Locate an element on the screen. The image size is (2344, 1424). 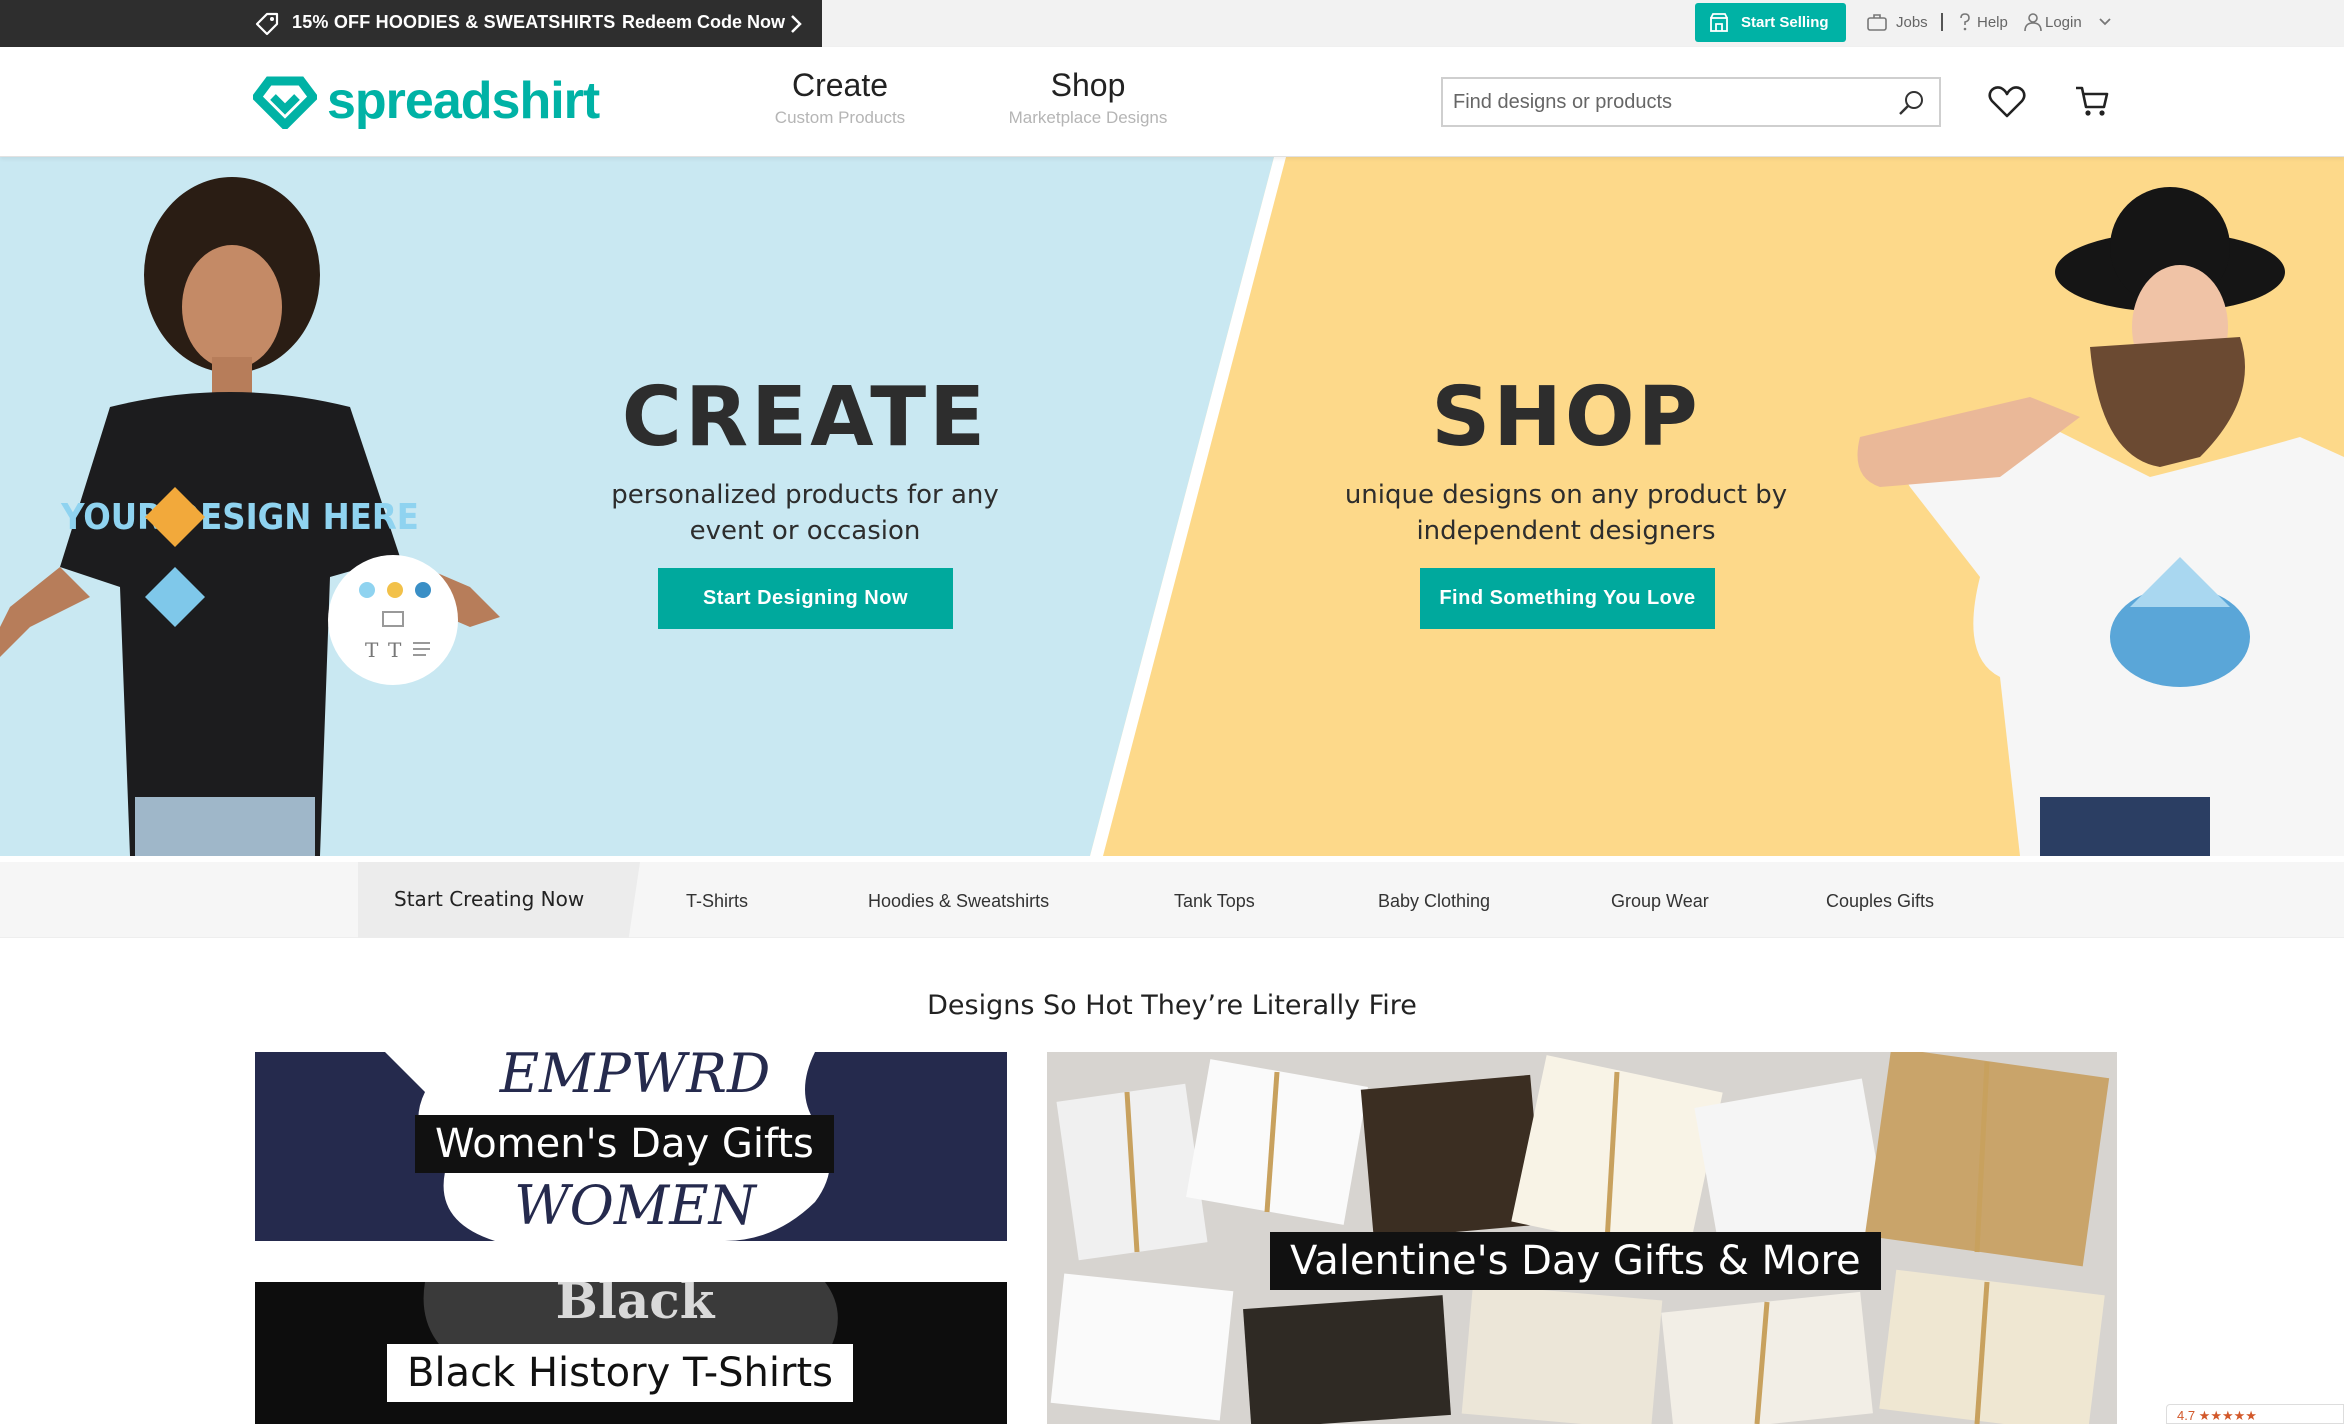
briefcase-icon is located at coordinates (1877, 22).